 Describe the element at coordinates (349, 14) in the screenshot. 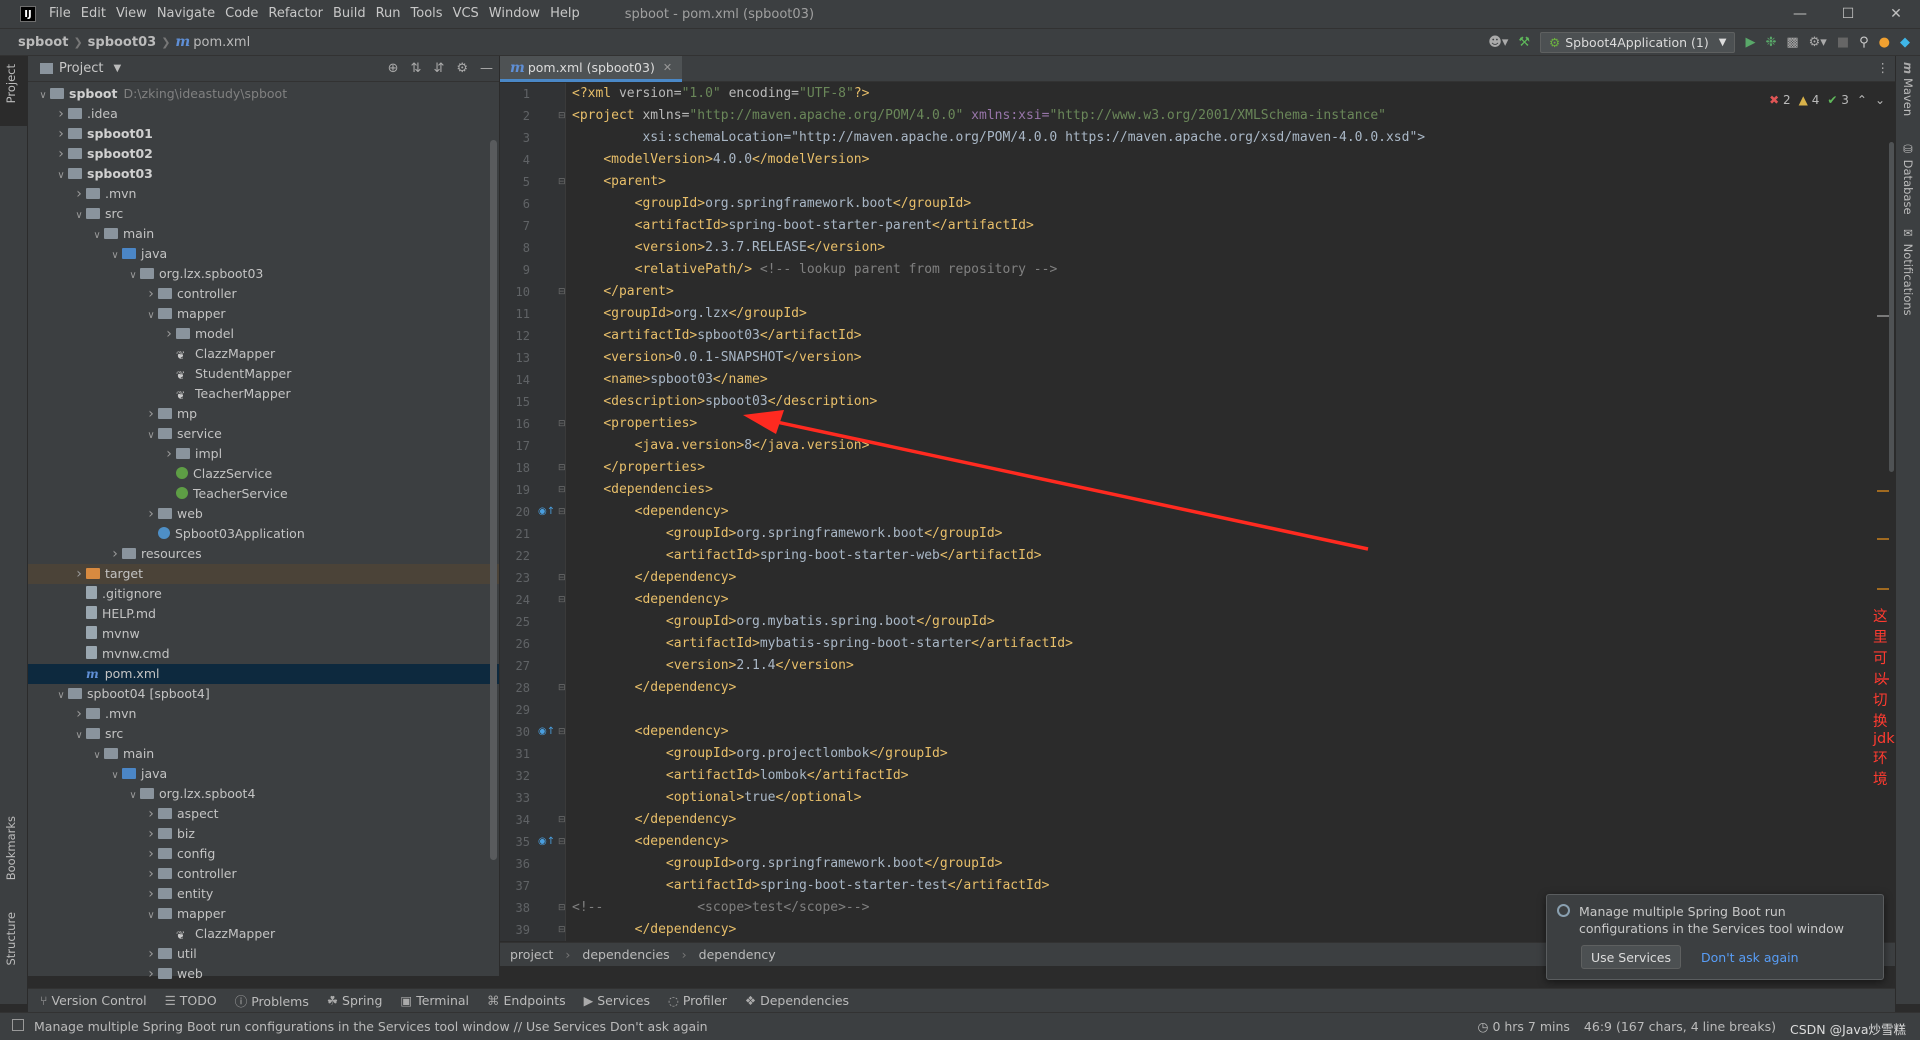

I see `menu-item-build: Build` at that location.